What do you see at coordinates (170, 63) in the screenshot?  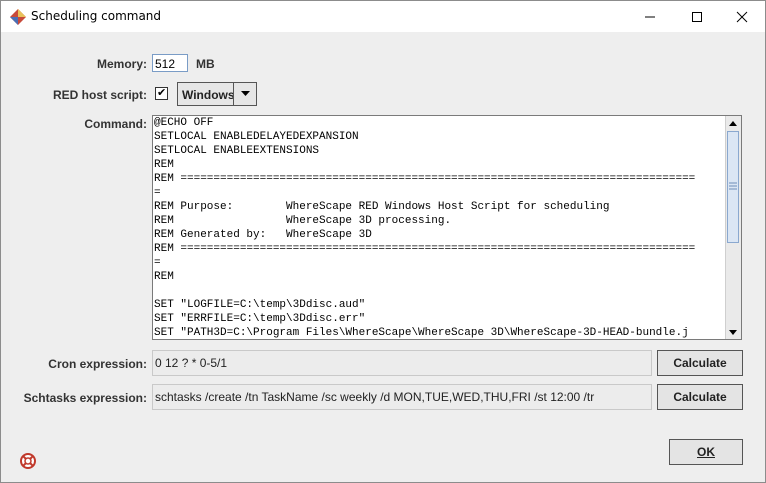 I see `memory-input: 512` at bounding box center [170, 63].